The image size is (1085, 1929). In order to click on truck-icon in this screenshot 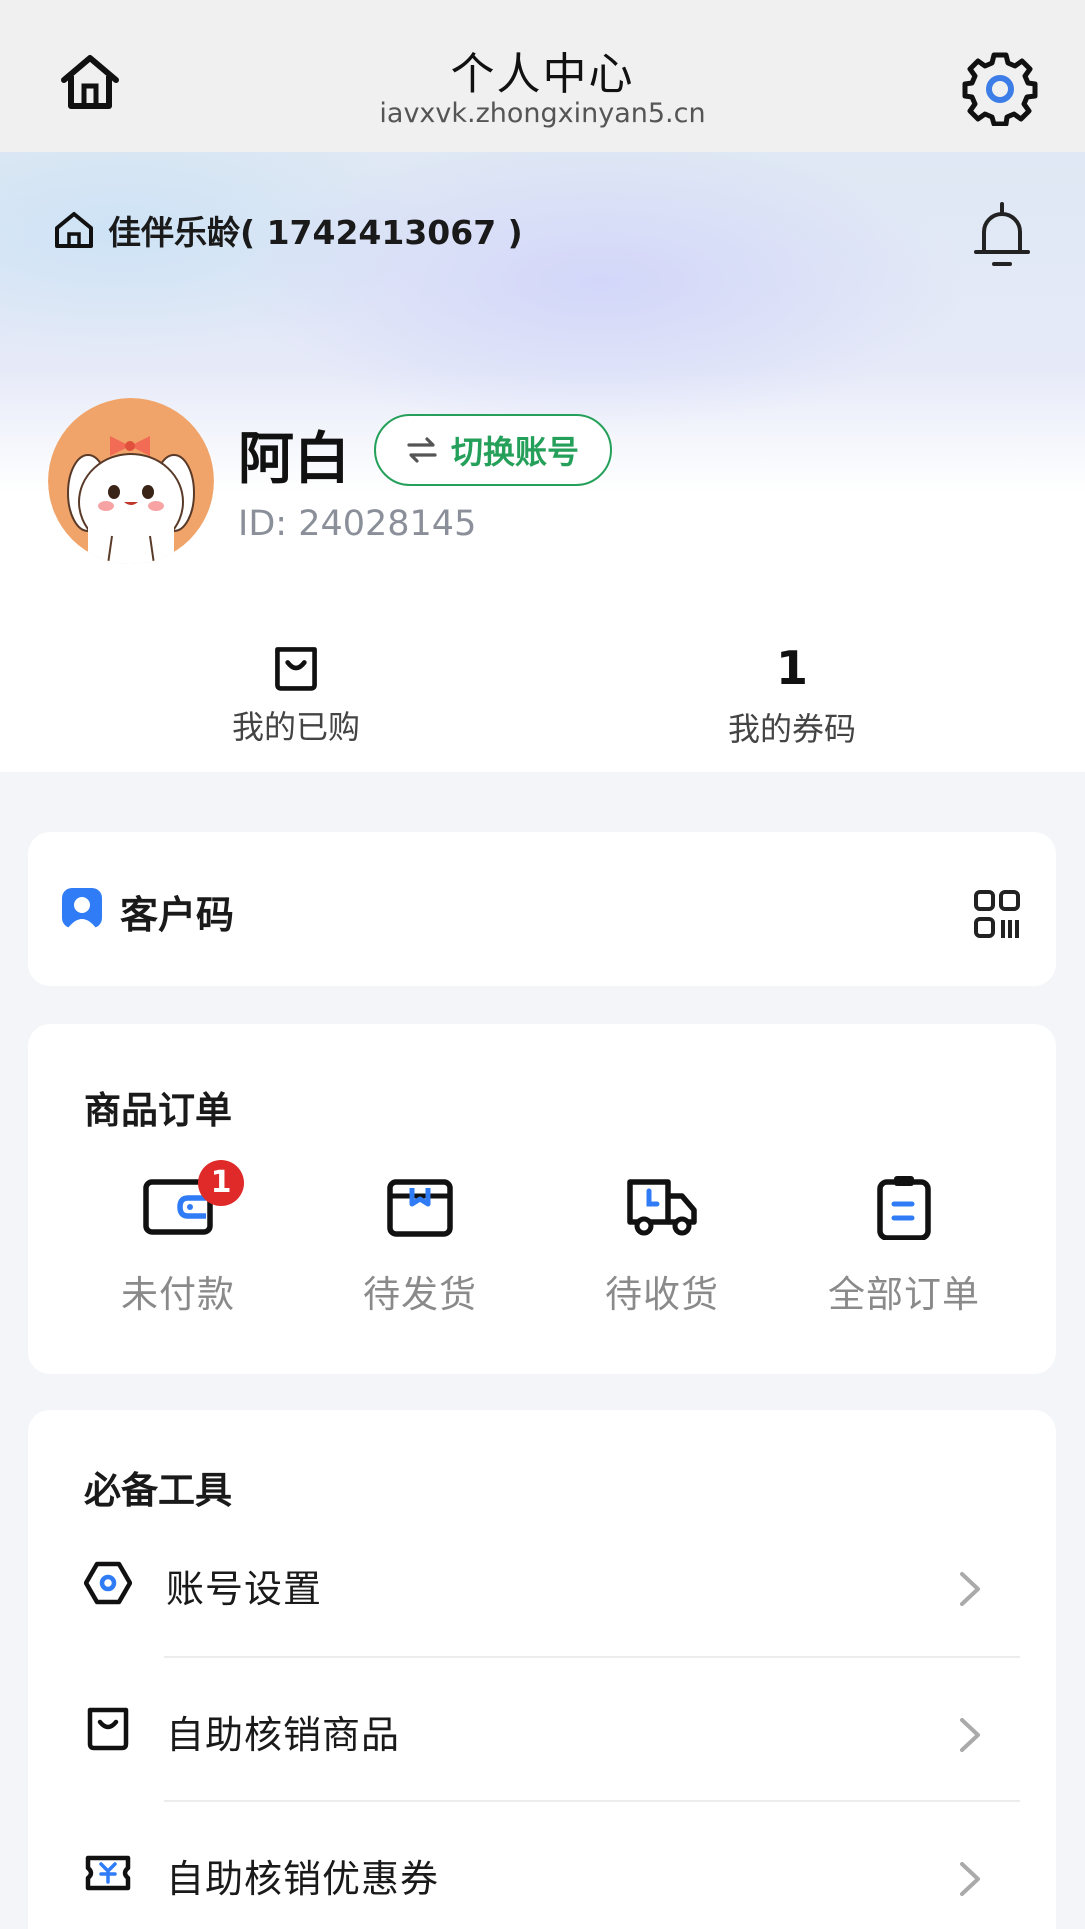, I will do `click(662, 1207)`.